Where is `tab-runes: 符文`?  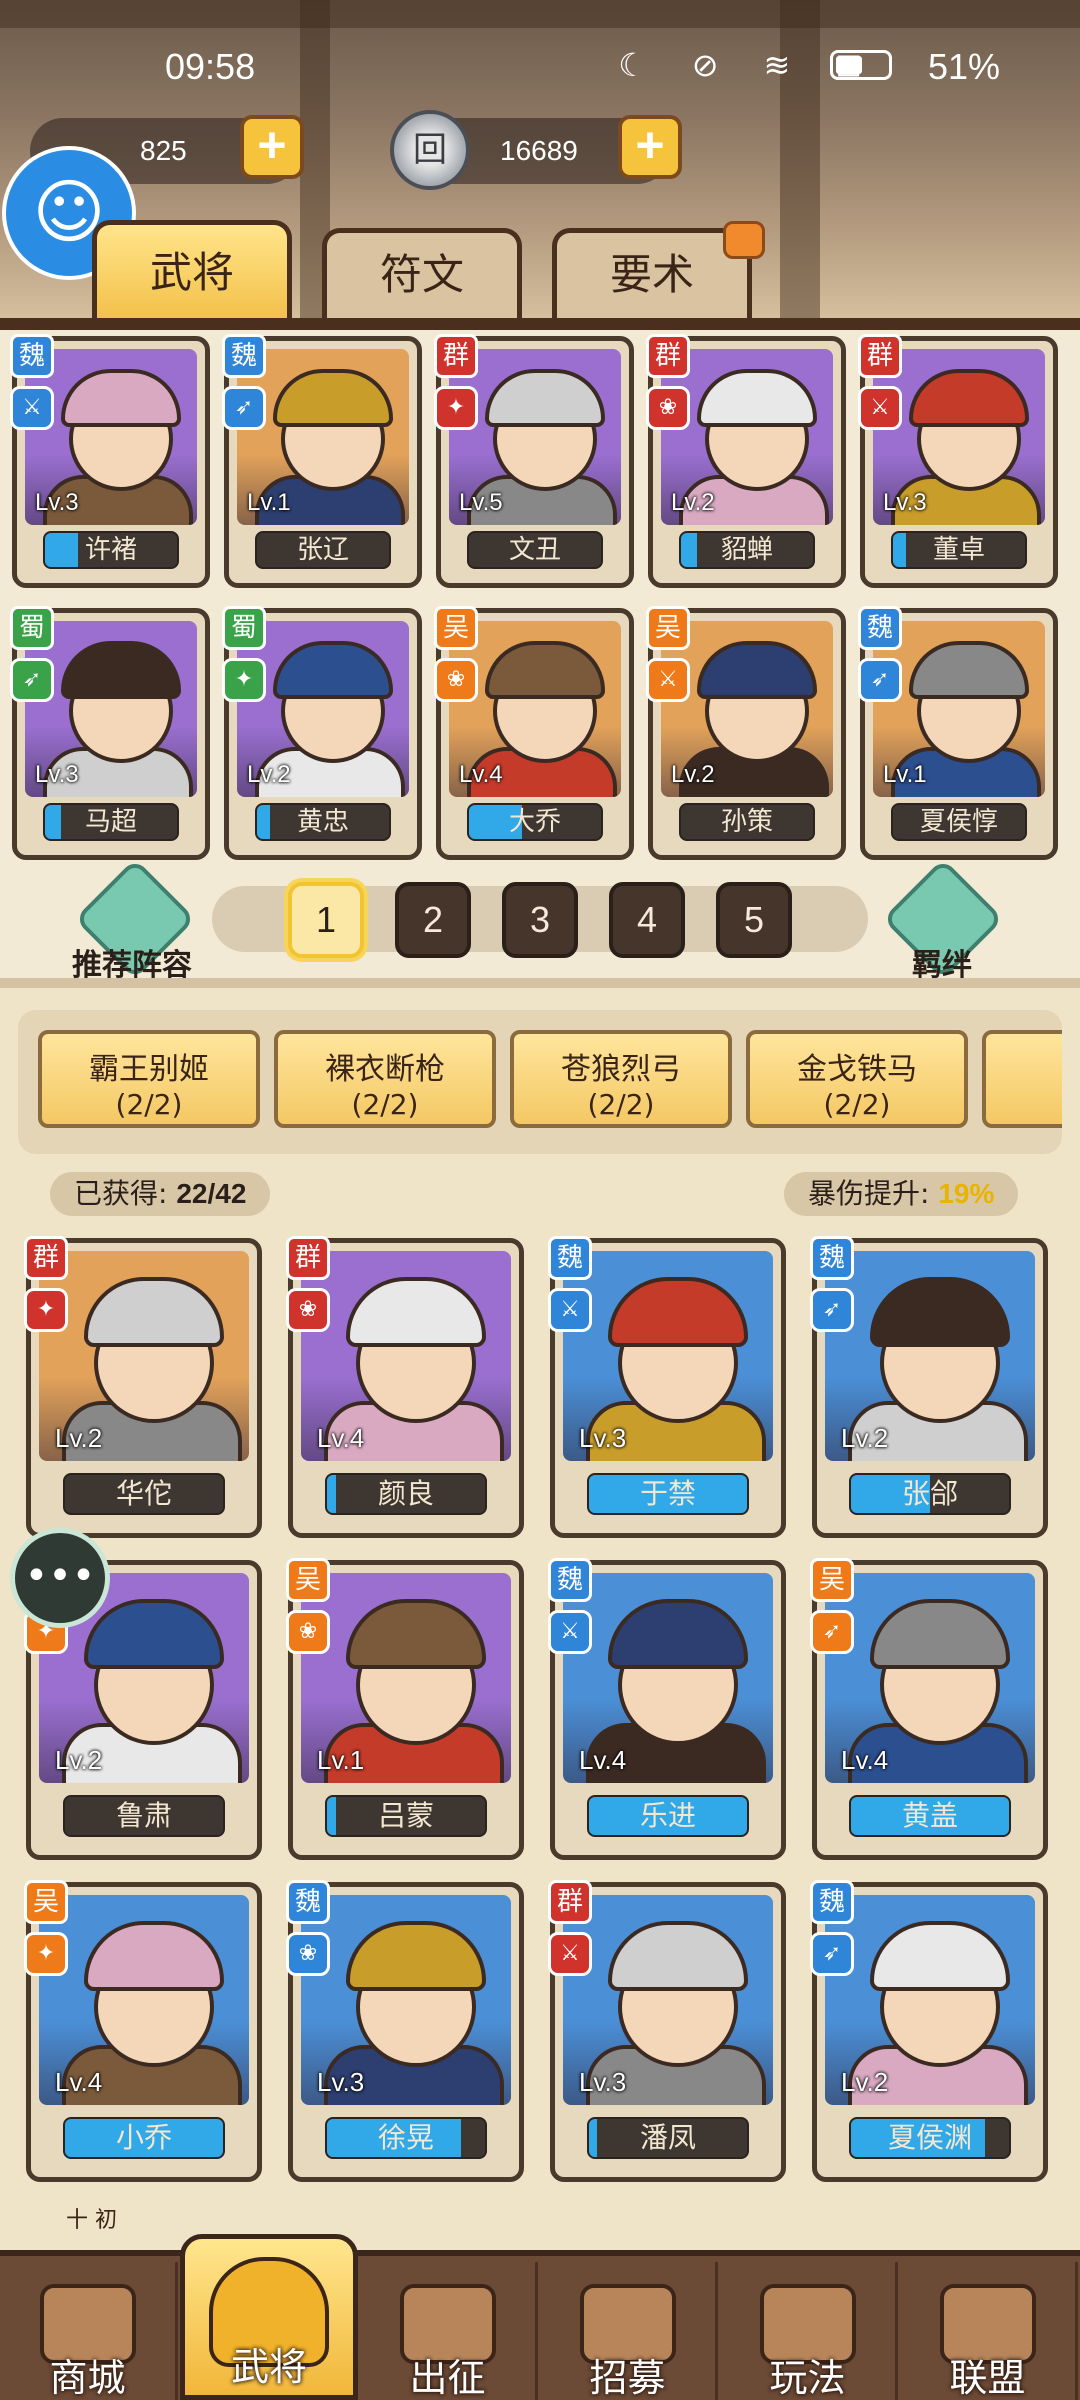 tab-runes: 符文 is located at coordinates (422, 274).